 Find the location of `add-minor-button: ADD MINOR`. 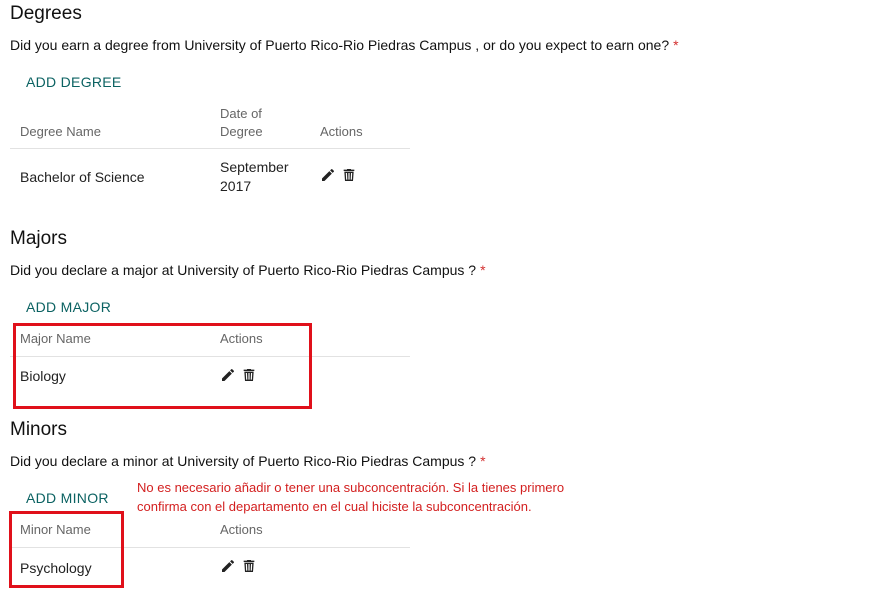

add-minor-button: ADD MINOR is located at coordinates (67, 498).